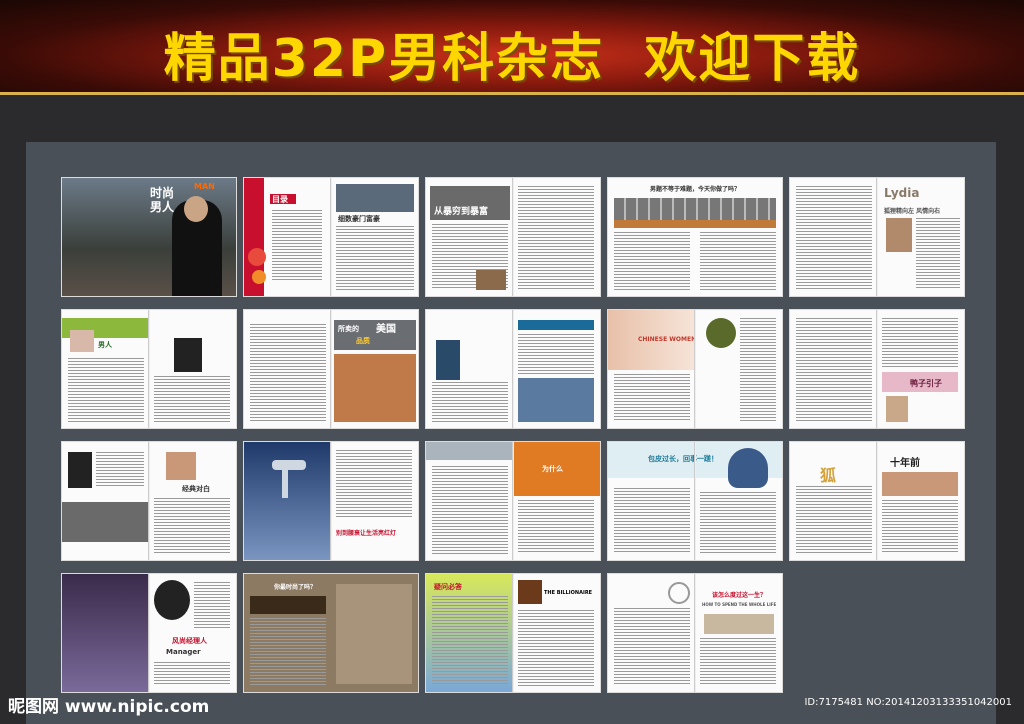 This screenshot has height=724, width=1024. Describe the element at coordinates (908, 702) in the screenshot. I see `watermark-id: ID:7175481 NO:20141203133351042001` at that location.